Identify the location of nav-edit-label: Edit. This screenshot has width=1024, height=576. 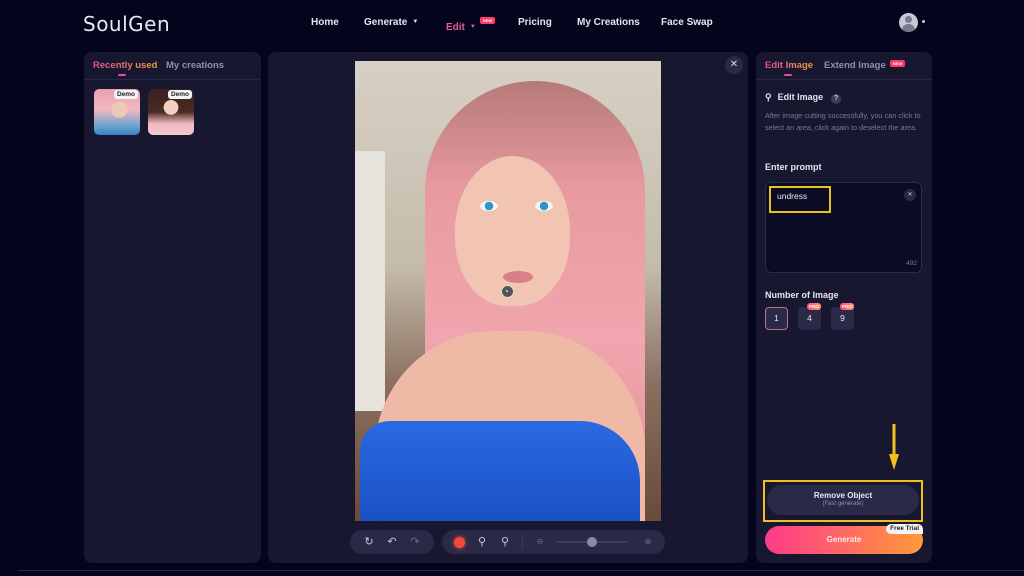
(455, 27).